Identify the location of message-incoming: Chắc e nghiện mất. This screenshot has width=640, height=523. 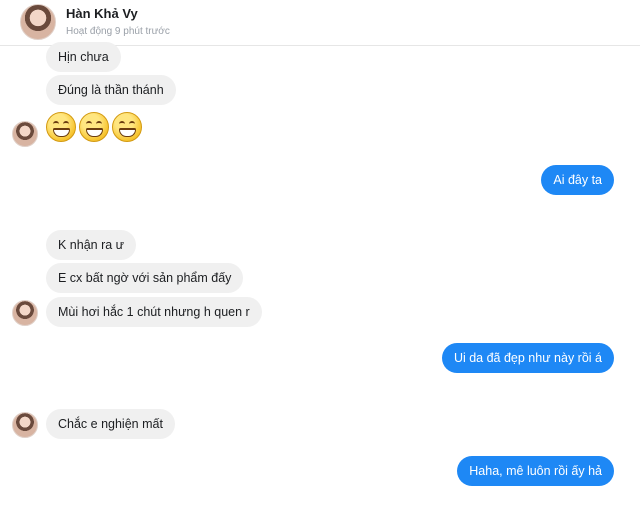
(110, 424).